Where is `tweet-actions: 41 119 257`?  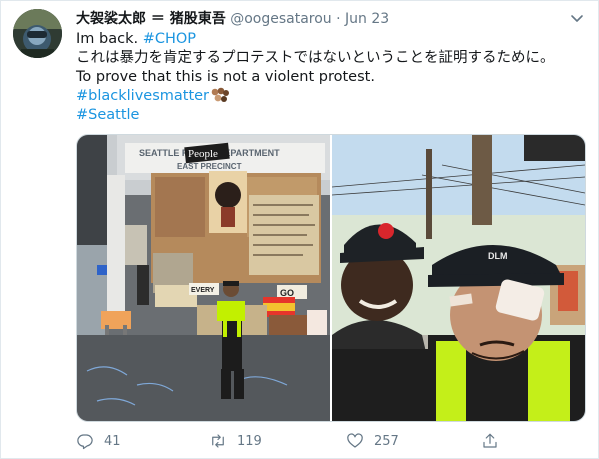 tweet-actions: 41 119 257 is located at coordinates (296, 441).